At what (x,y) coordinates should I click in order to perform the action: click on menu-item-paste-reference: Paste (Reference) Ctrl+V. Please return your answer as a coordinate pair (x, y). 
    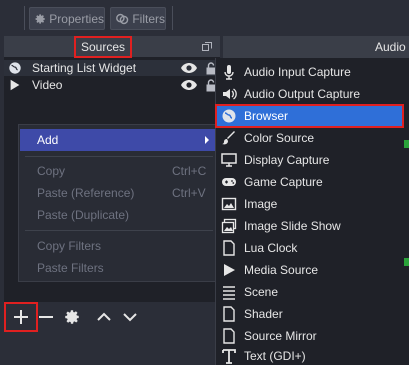
    Looking at the image, I should click on (118, 193).